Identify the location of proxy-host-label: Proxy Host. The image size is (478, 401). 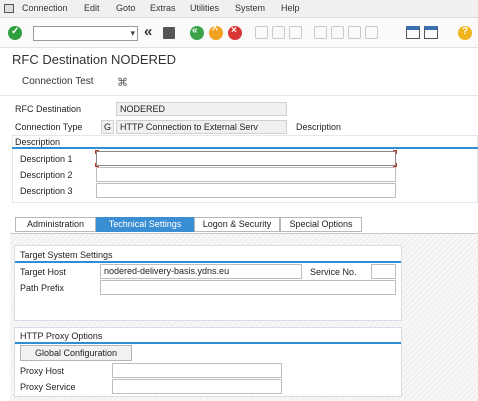
(42, 371).